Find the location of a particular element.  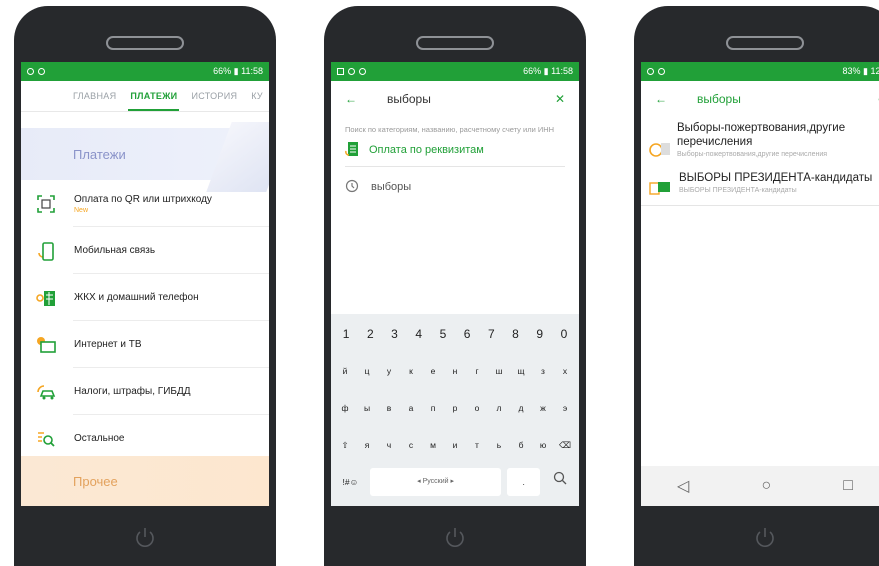

key: ж is located at coordinates (543, 408).